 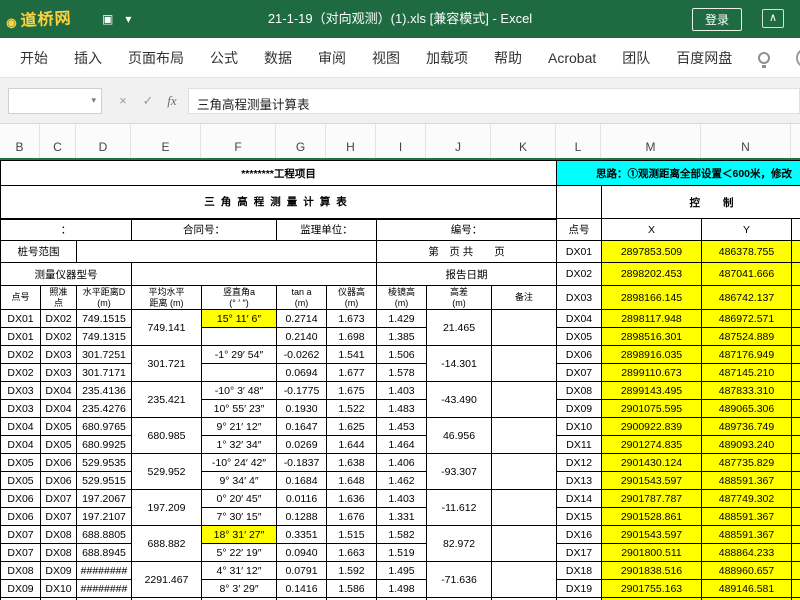 I want to click on ribbon-tab-10: 团队, so click(x=636, y=58).